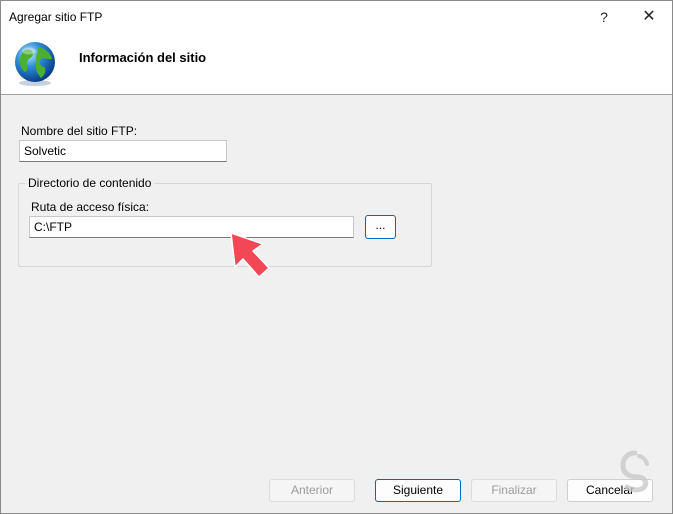  What do you see at coordinates (90, 183) in the screenshot?
I see `content-directory-legend: Directorio de contenido` at bounding box center [90, 183].